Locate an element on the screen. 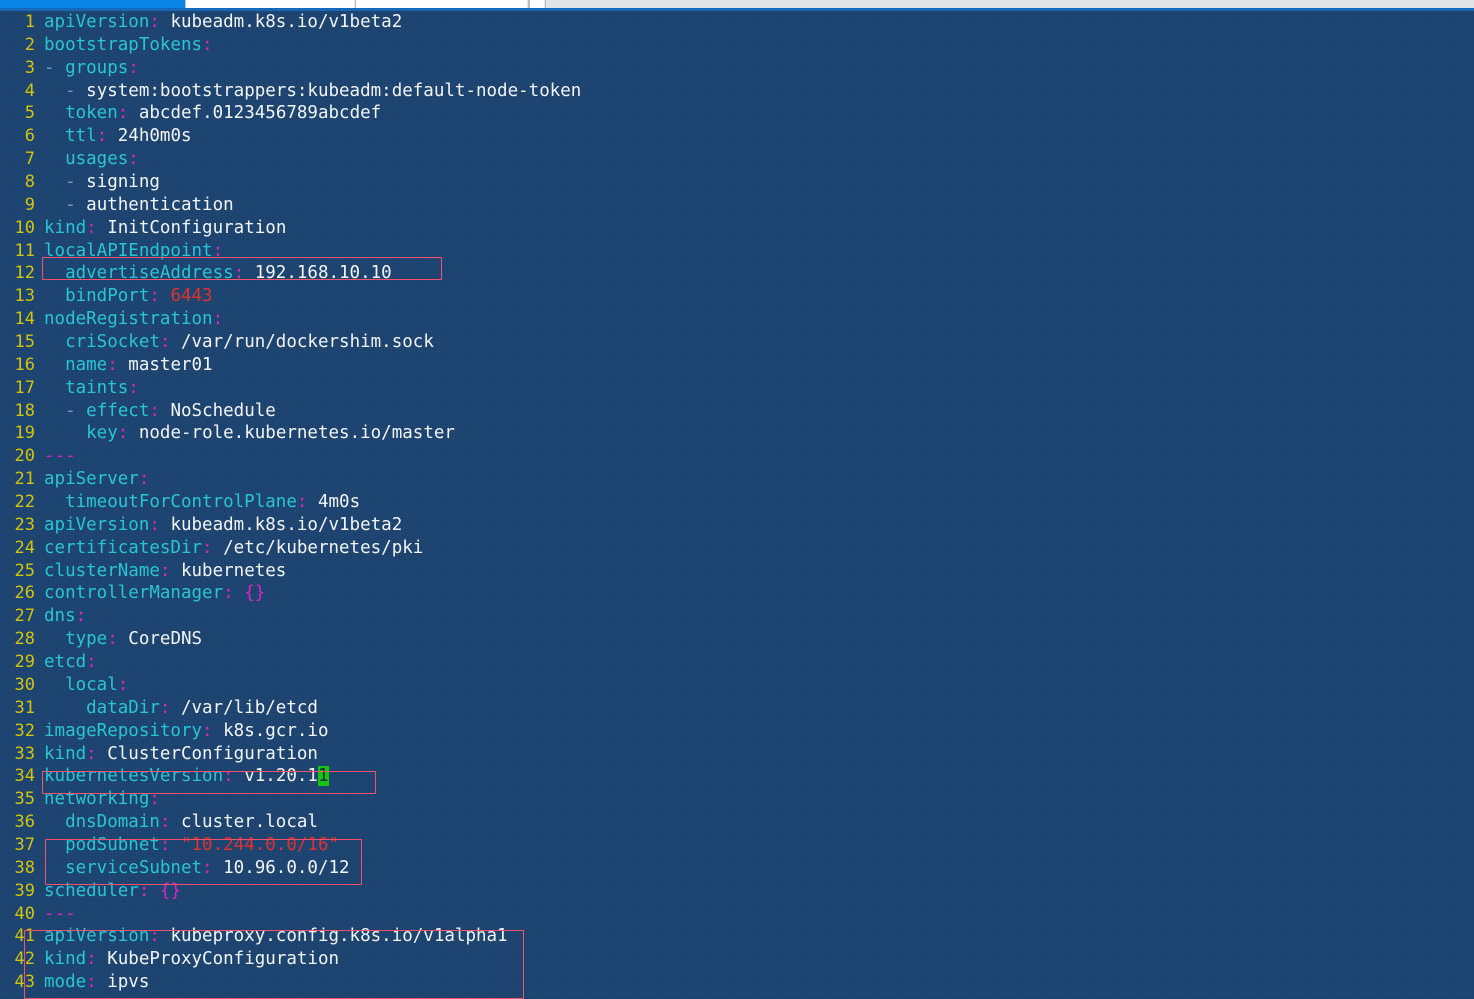 Image resolution: width=1474 pixels, height=999 pixels. code-line: 8 - signing is located at coordinates (737, 182).